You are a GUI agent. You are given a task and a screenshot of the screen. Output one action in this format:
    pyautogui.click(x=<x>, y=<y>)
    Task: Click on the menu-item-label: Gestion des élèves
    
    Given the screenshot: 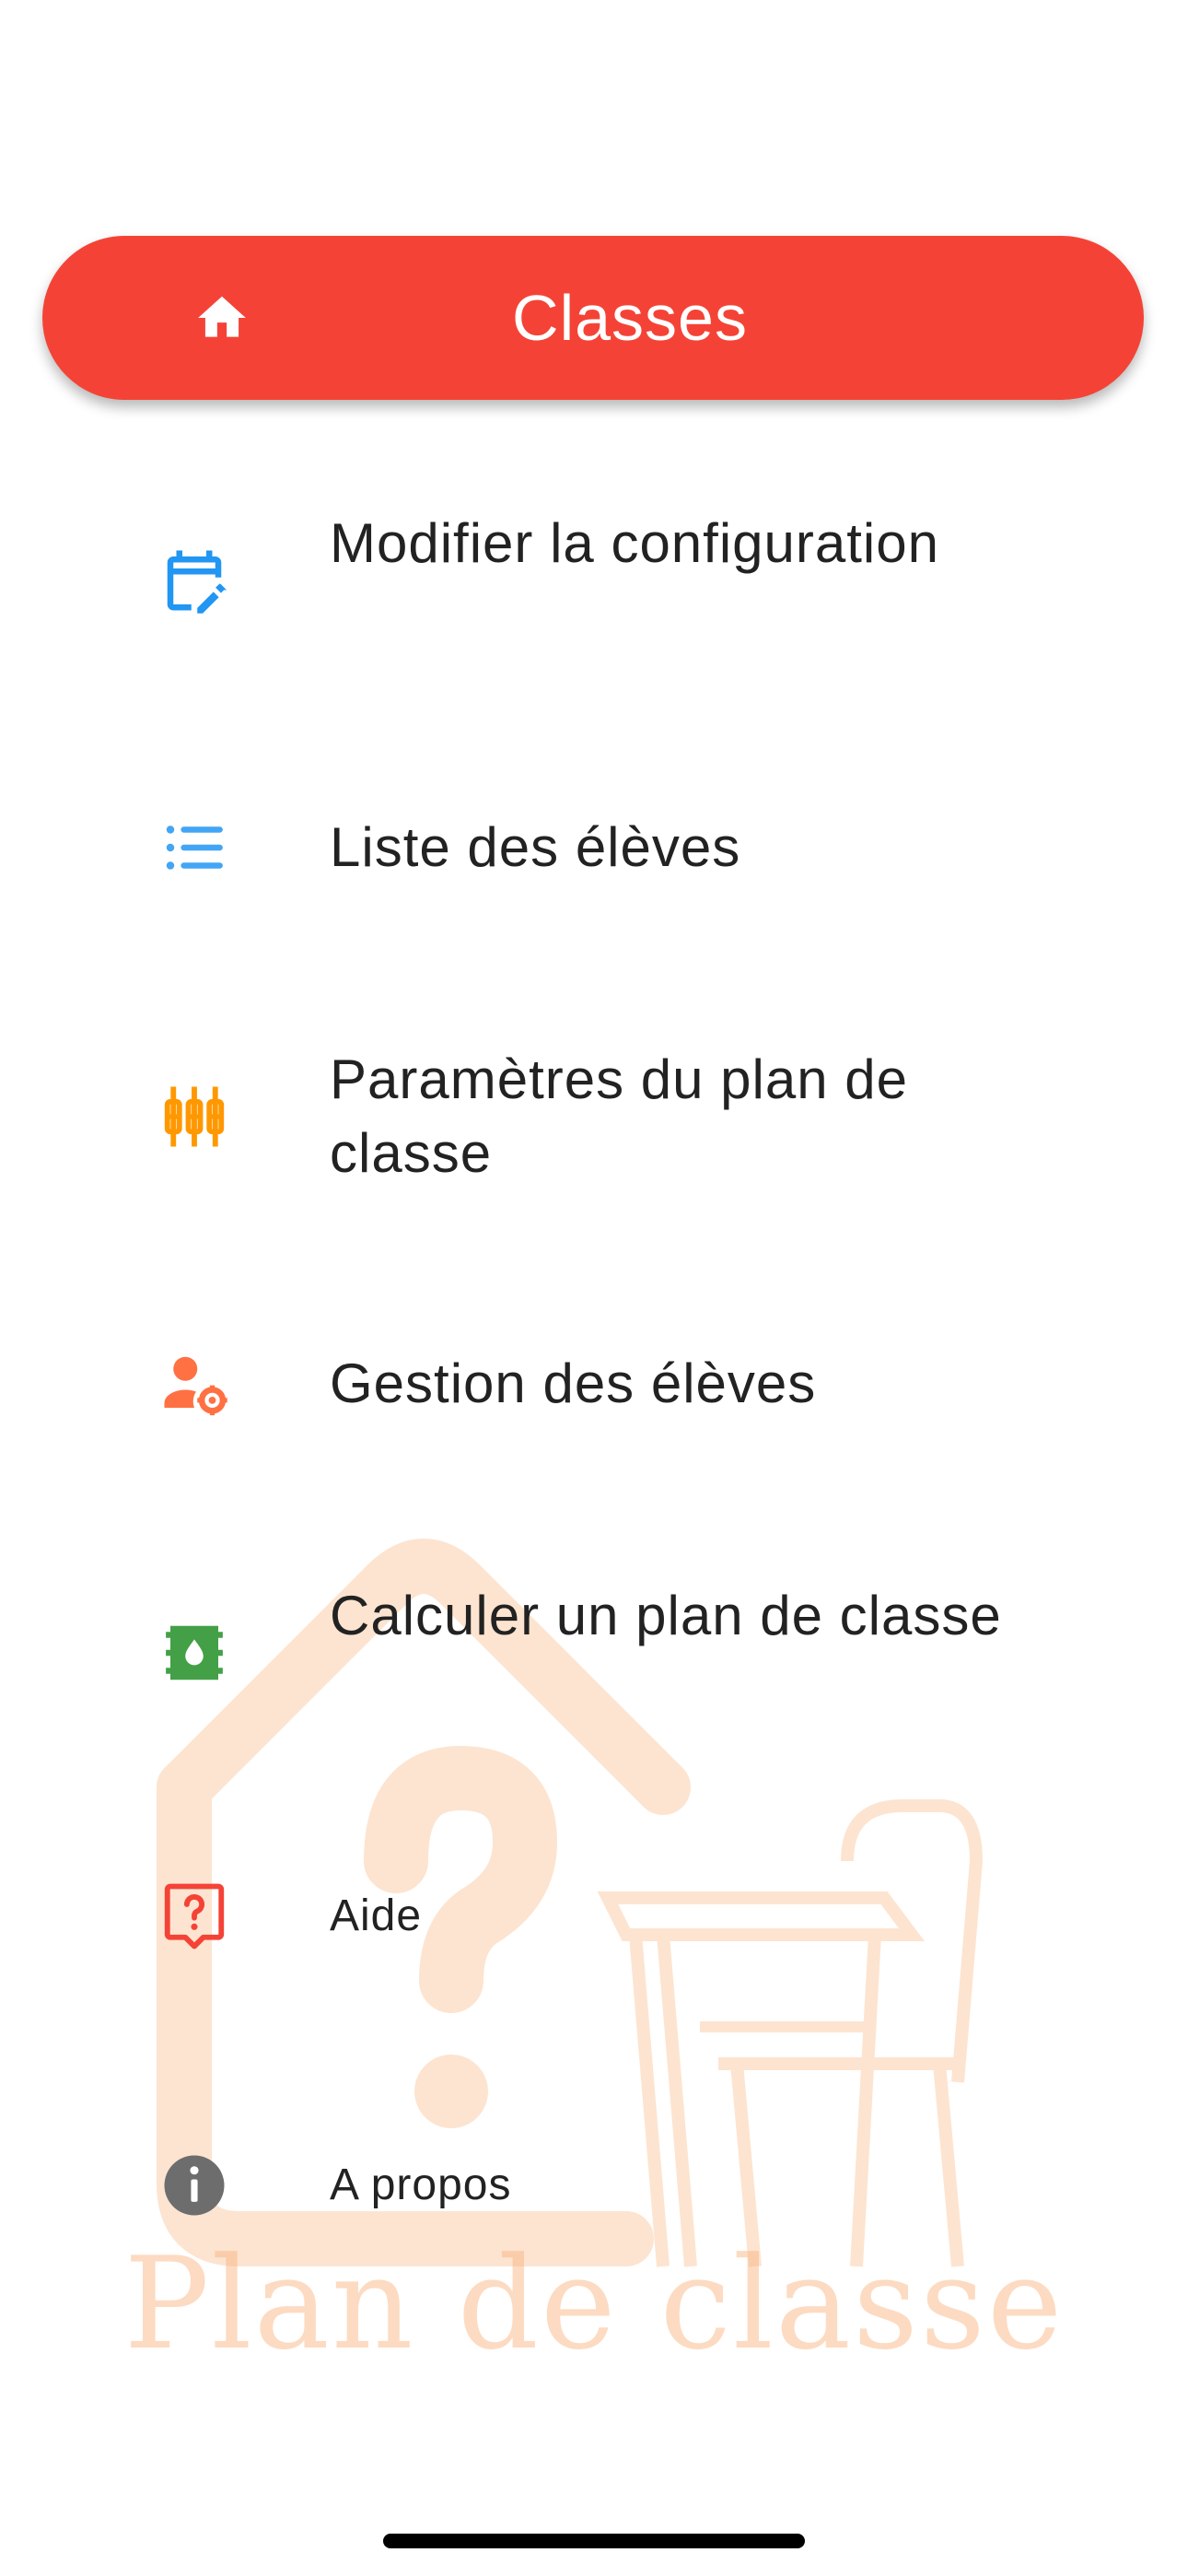 What is the action you would take?
    pyautogui.click(x=573, y=1383)
    